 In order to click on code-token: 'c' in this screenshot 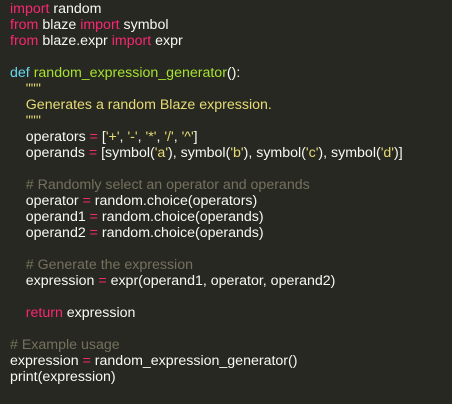, I will do `click(312, 153)`.